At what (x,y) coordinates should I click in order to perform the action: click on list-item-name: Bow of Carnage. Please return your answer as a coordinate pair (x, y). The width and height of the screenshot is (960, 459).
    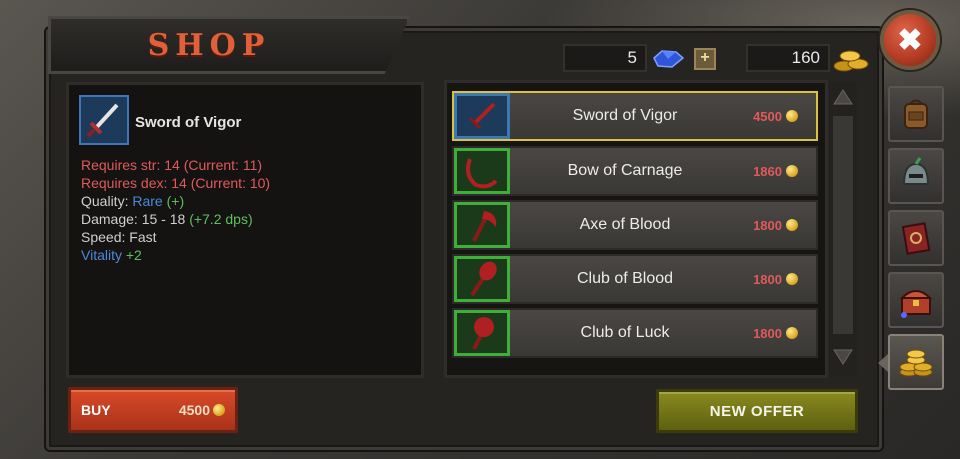
    Looking at the image, I should click on (625, 170).